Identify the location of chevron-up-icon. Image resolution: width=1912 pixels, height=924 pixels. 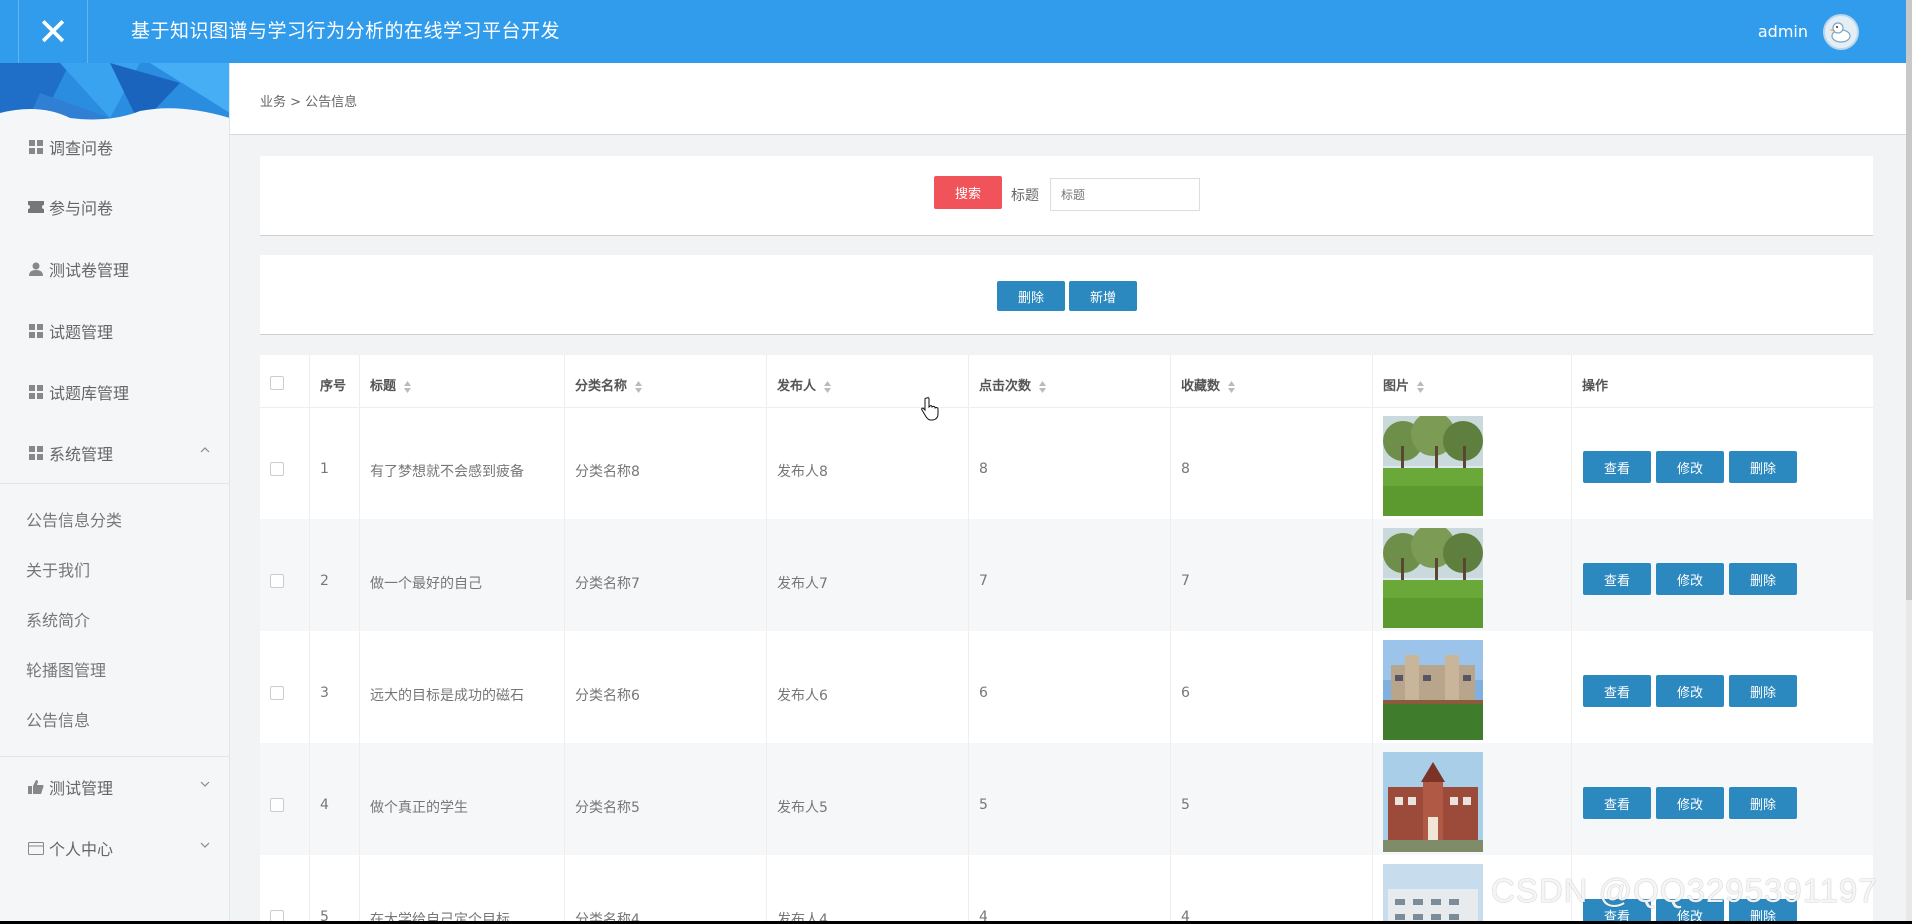
(205, 450).